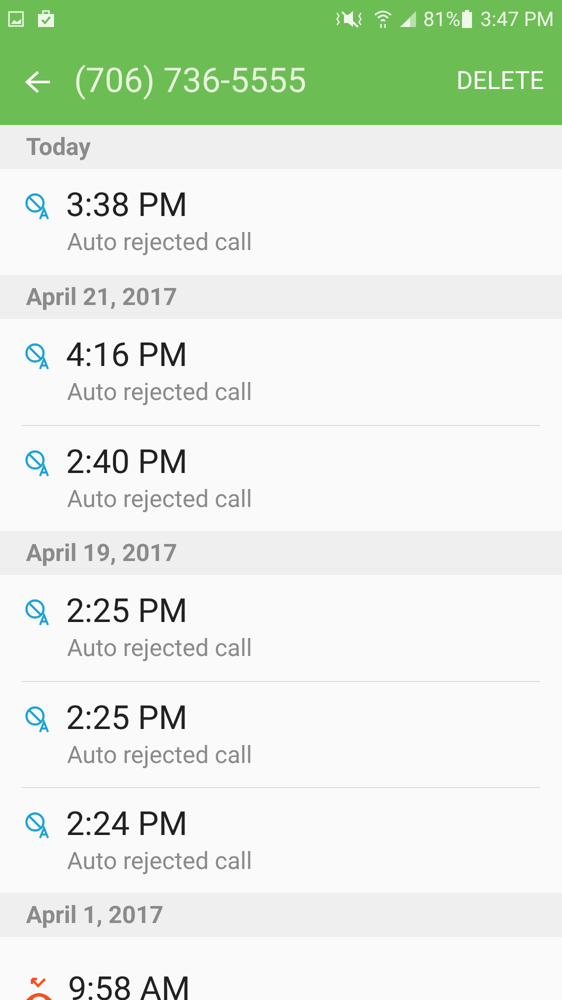 The width and height of the screenshot is (562, 1000). Describe the element at coordinates (95, 915) in the screenshot. I see `date-header: April 1, 2017` at that location.